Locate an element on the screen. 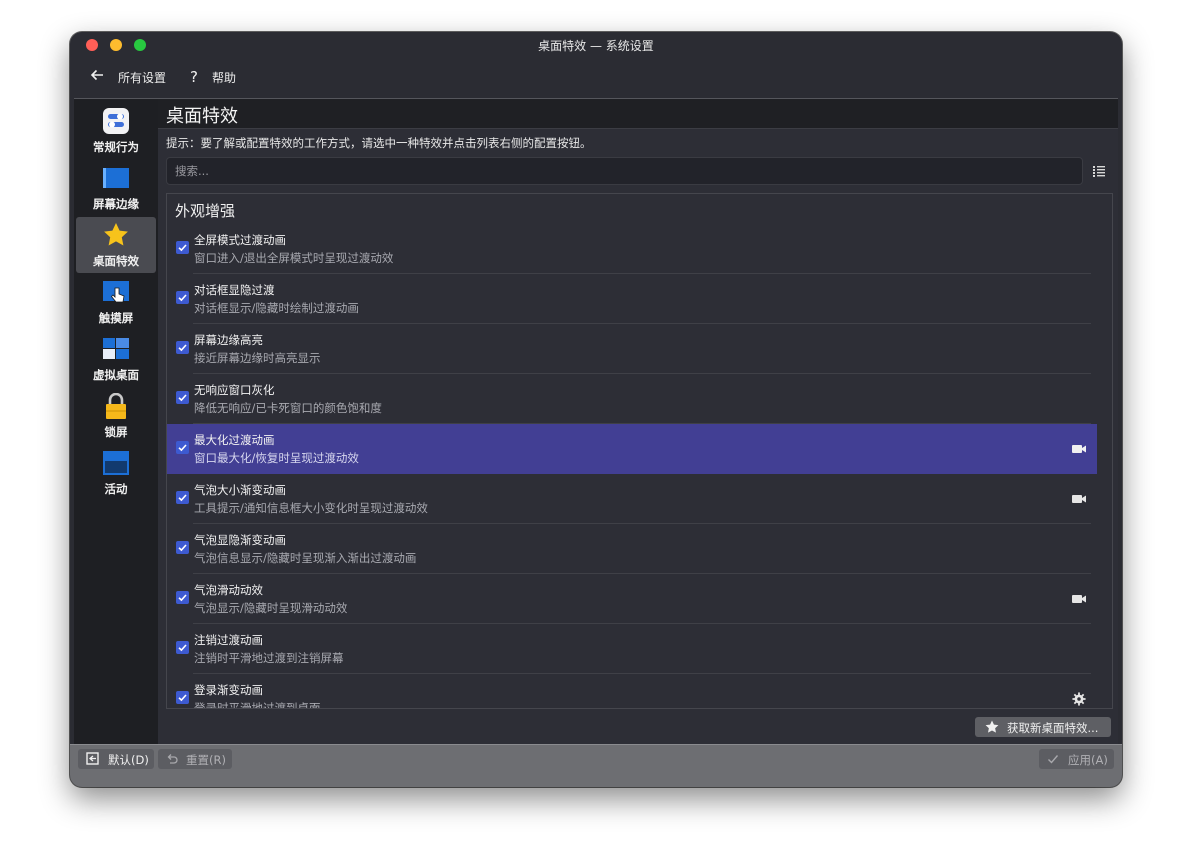 This screenshot has width=1192, height=867. sidebar-item-general-behavior: 常规行为 is located at coordinates (116, 131).